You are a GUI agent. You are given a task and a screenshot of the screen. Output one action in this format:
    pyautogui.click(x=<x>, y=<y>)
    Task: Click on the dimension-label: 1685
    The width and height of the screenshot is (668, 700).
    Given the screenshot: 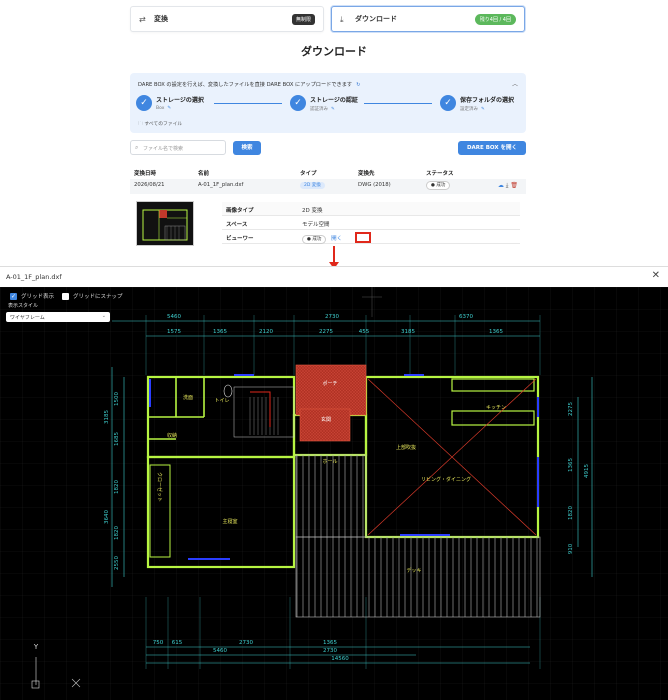 What is the action you would take?
    pyautogui.click(x=117, y=439)
    